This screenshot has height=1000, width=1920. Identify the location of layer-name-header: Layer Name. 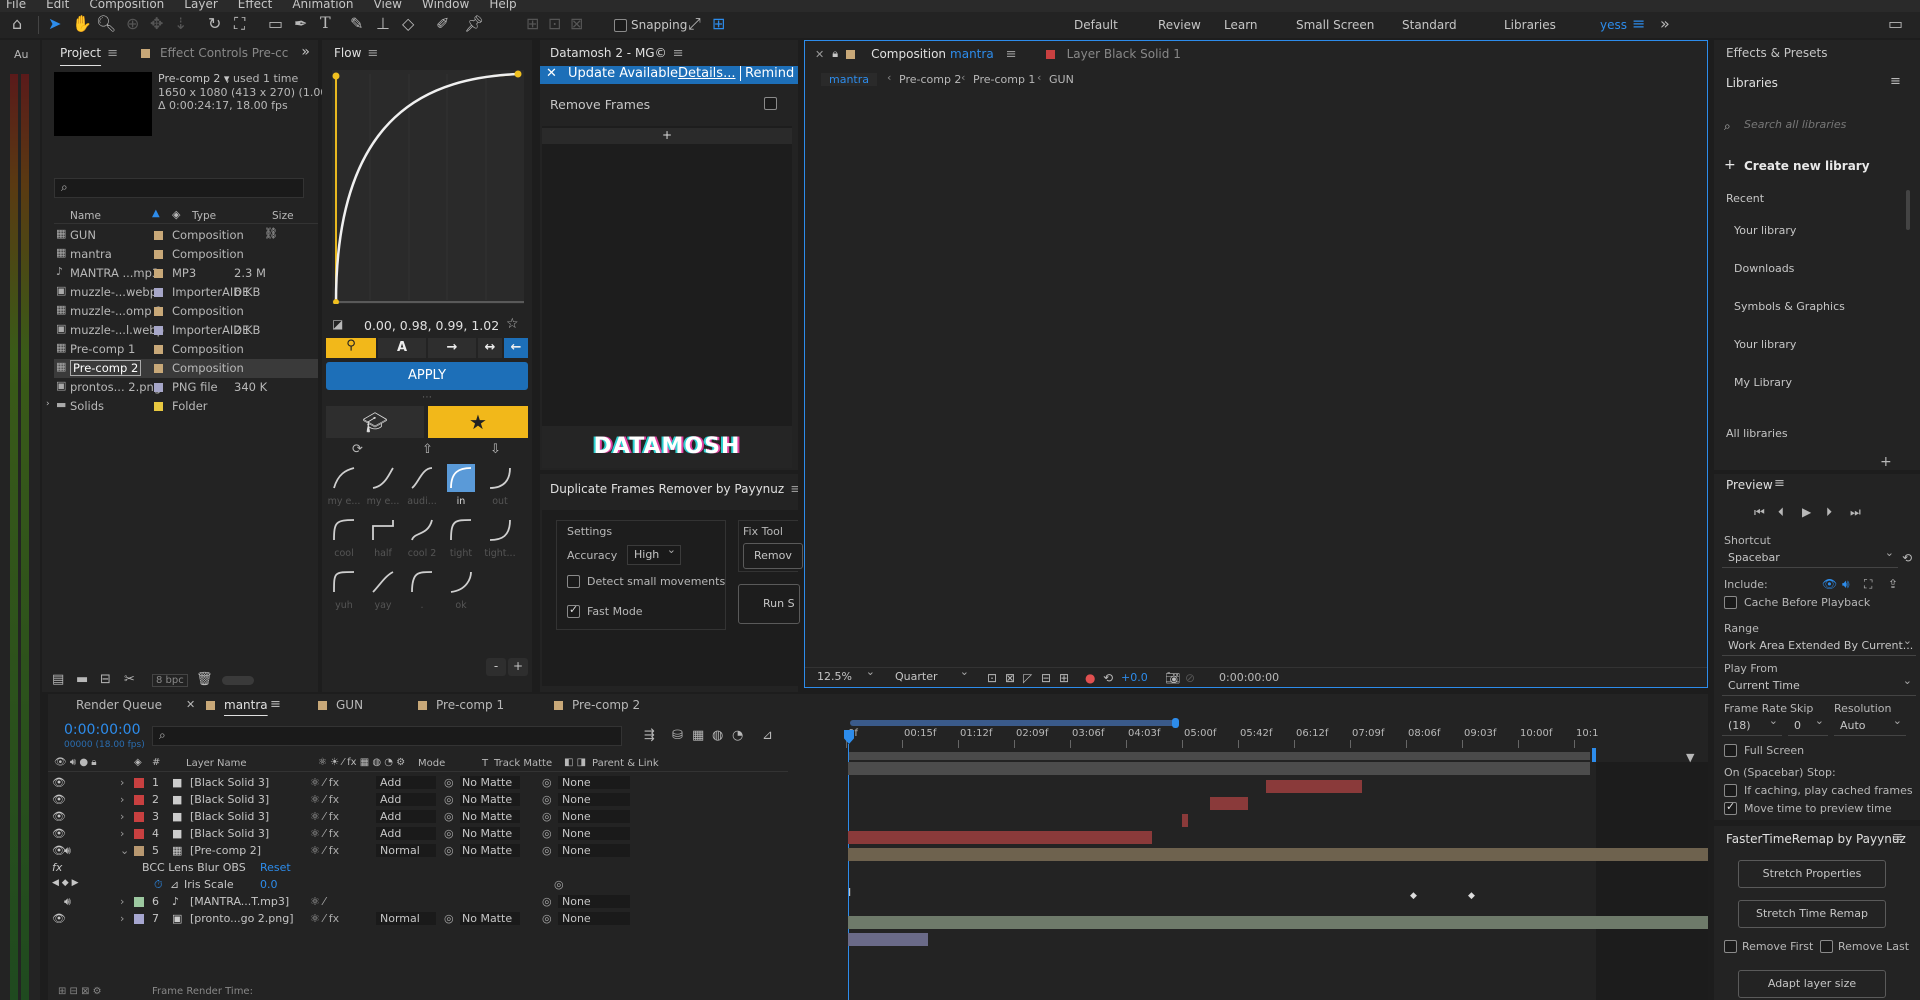
(216, 763).